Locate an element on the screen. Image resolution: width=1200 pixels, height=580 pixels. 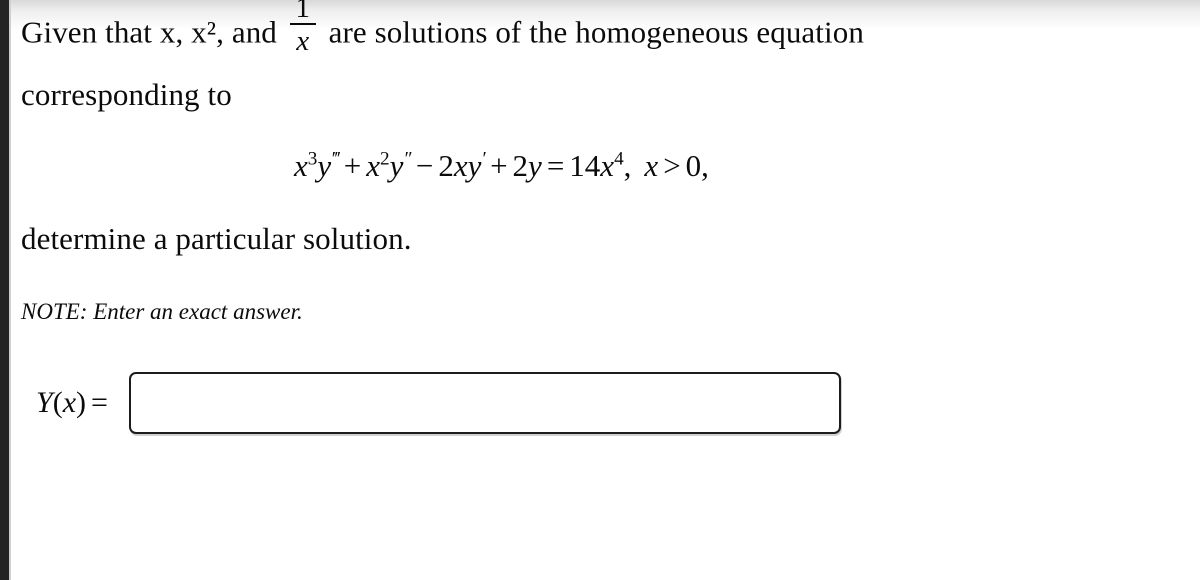
eq-operator-2: − is located at coordinates (424, 165).